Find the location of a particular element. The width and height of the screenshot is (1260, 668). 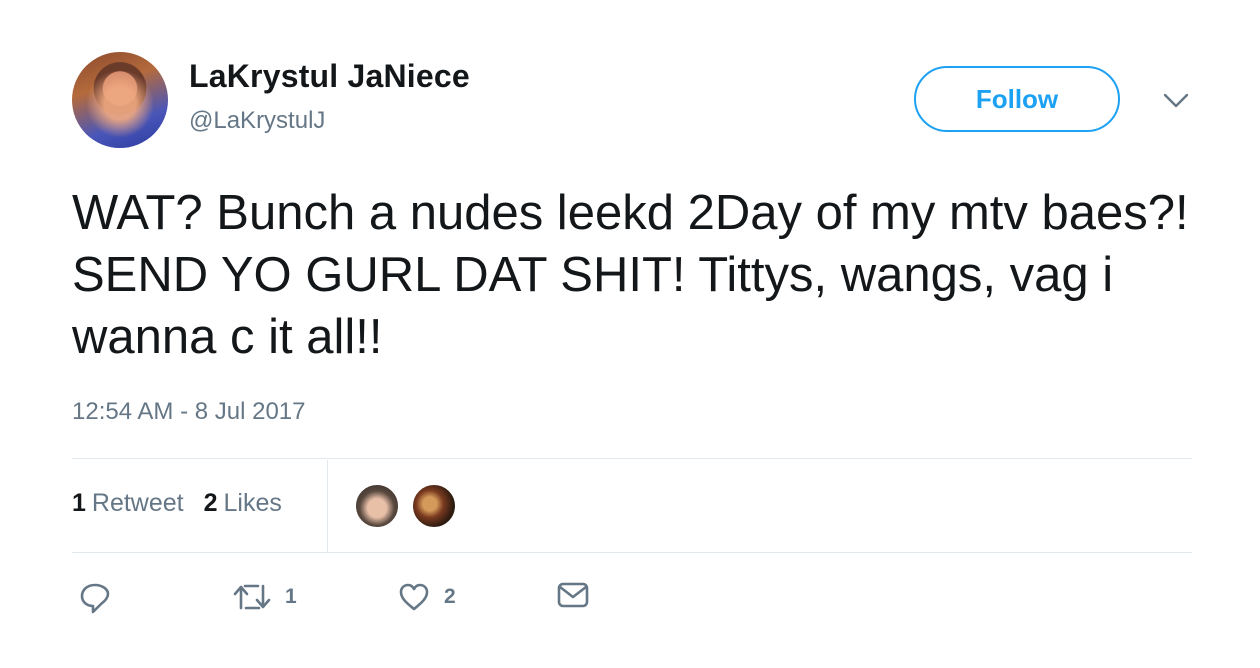

tweet-stats: 1 Retweet 2 Likes is located at coordinates (177, 503).